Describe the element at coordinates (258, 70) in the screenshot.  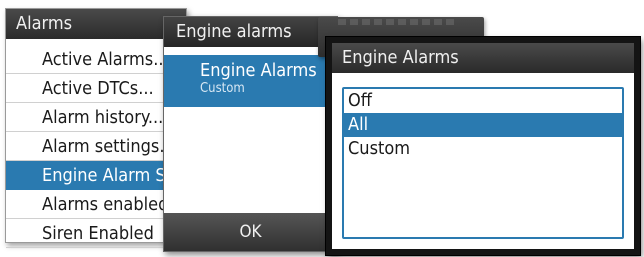
I see `engine-alarms-setting-label: Engine Alarms` at that location.